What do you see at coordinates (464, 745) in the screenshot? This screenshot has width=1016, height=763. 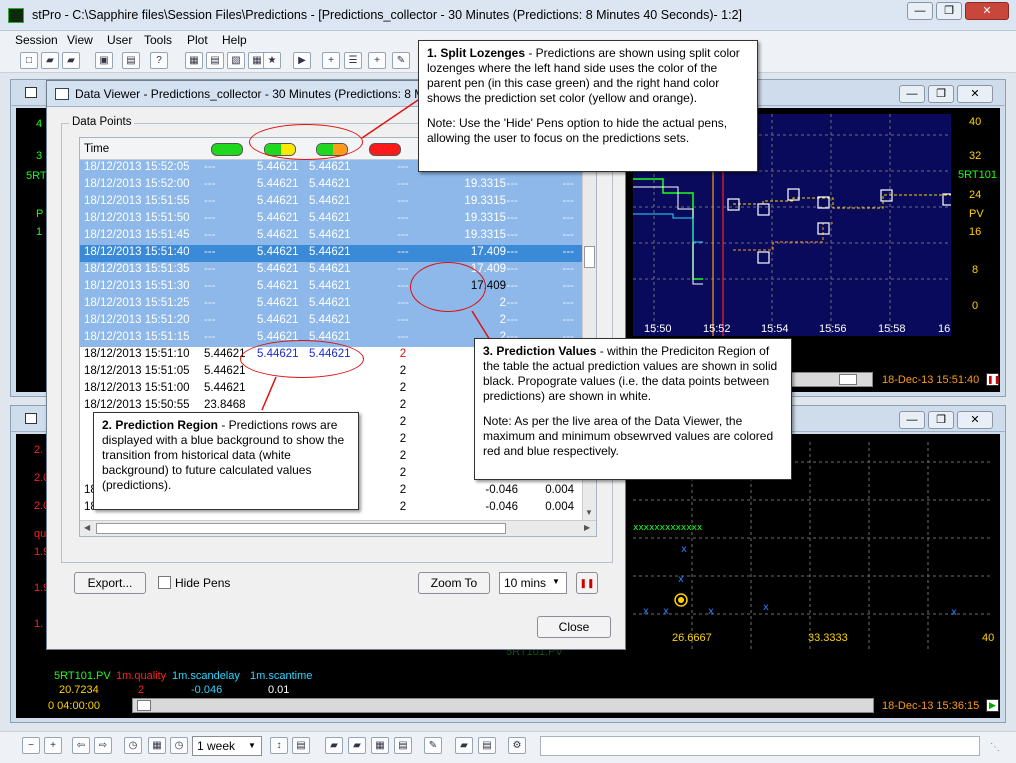 I see `folder-icon: ▰` at bounding box center [464, 745].